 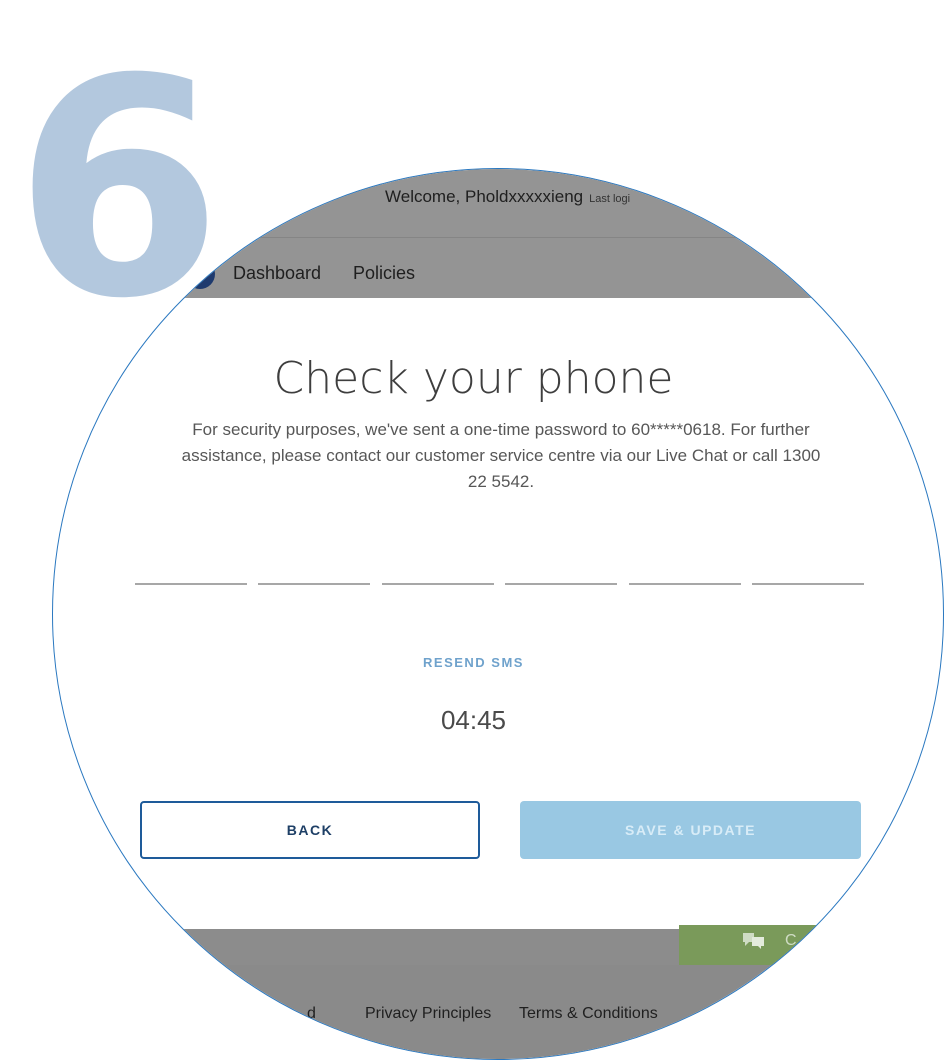 I want to click on nav-item-dashboard: Dashboard, so click(x=277, y=273).